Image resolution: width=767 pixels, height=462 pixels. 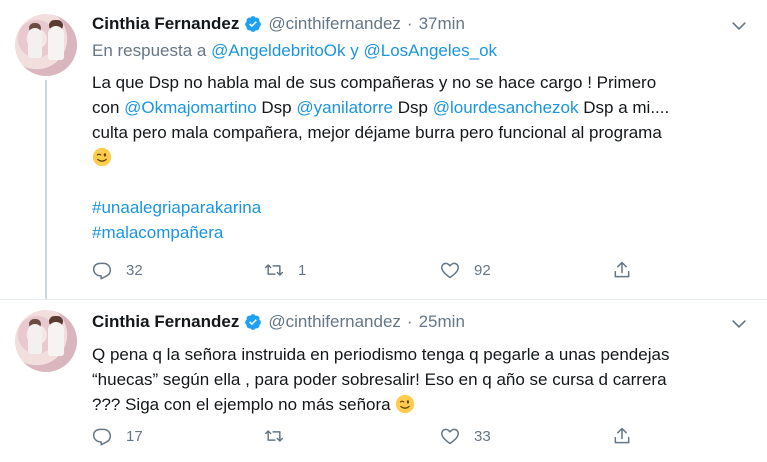 I want to click on mention-link: @Okmajomartino, so click(x=190, y=107).